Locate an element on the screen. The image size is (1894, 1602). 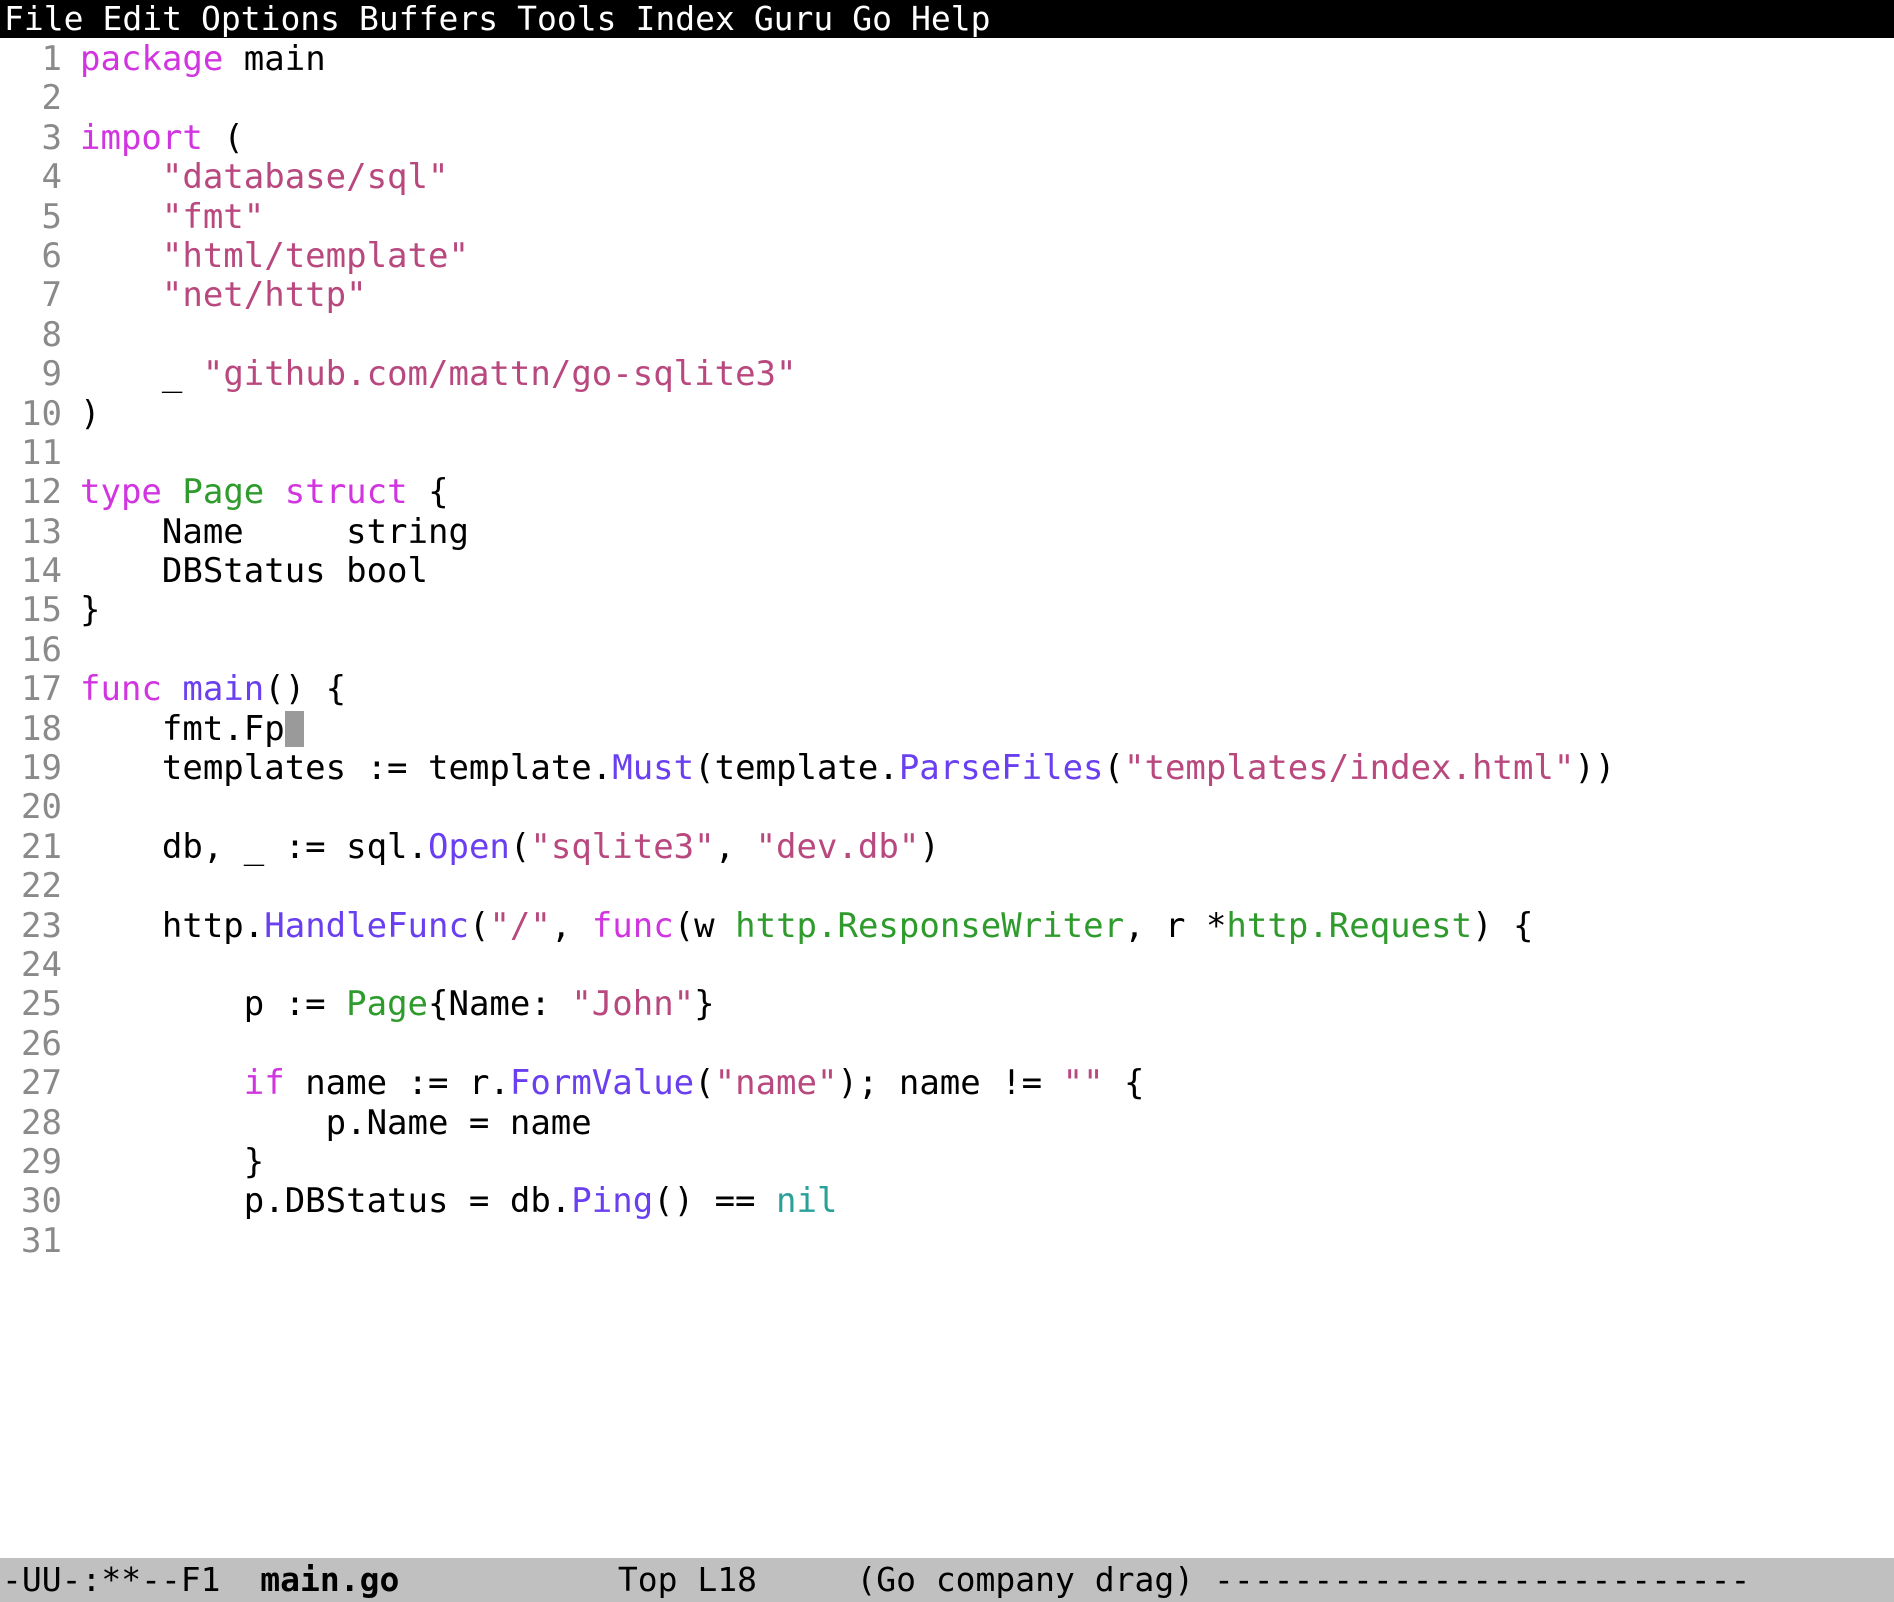
line-number: 27 is located at coordinates (41, 1083).